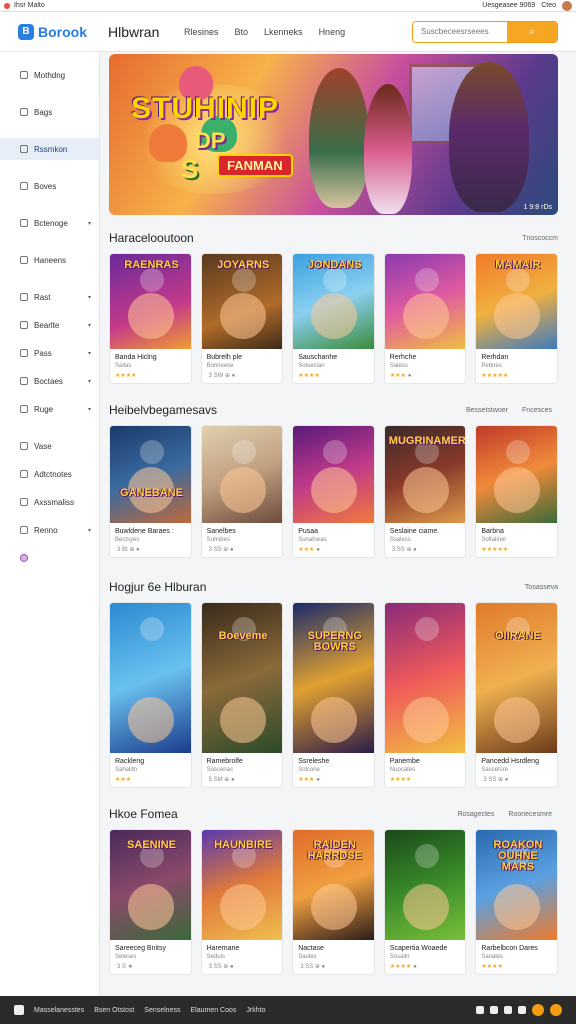 The height and width of the screenshot is (1024, 576). Describe the element at coordinates (516, 550) in the screenshot. I see `game-rating: ★★★★★` at that location.